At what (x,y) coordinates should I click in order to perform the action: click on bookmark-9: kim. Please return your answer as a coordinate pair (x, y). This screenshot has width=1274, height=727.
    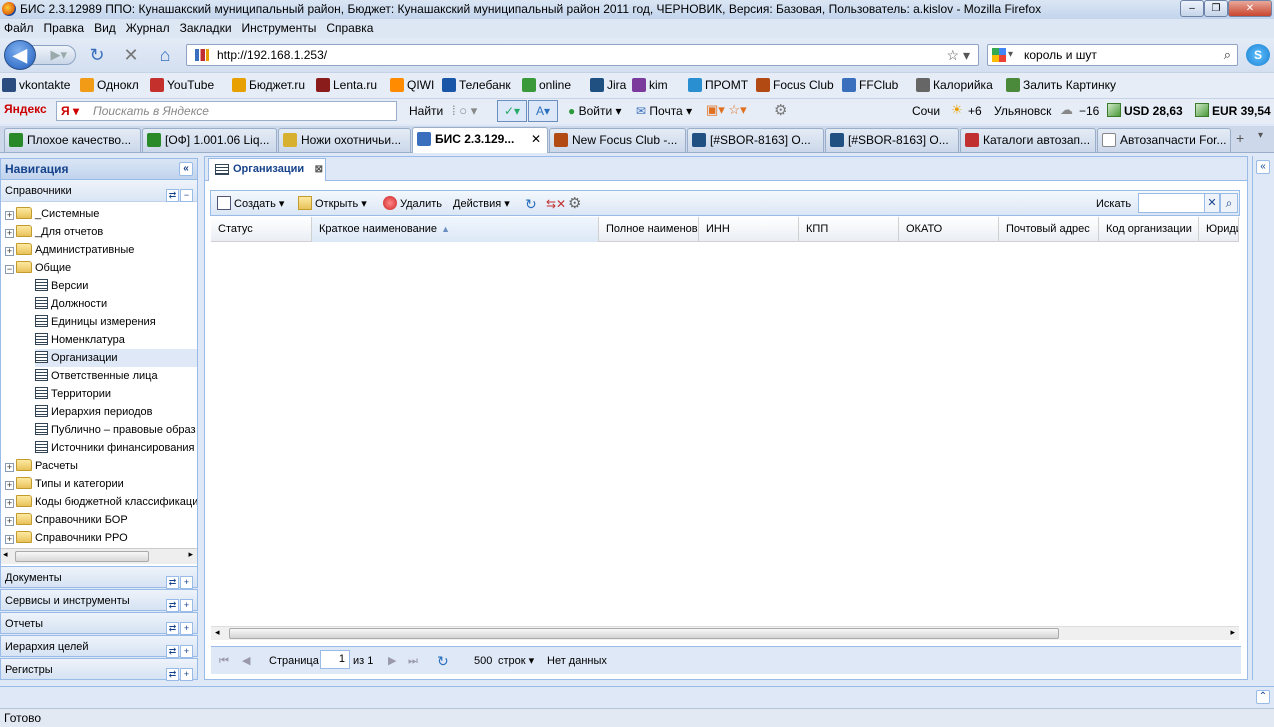
    Looking at the image, I should click on (650, 85).